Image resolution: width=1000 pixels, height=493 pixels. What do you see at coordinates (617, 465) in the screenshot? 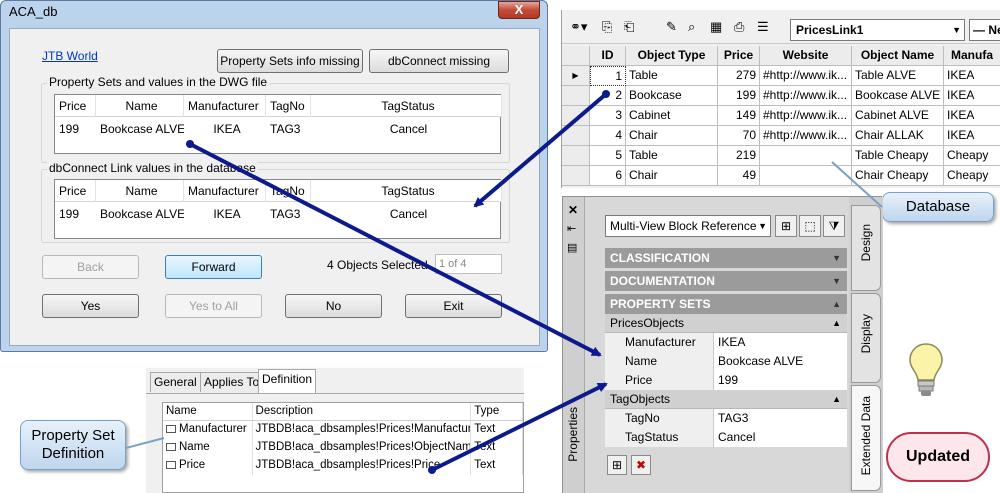
I see `add-property-set-icon: ⊞` at bounding box center [617, 465].